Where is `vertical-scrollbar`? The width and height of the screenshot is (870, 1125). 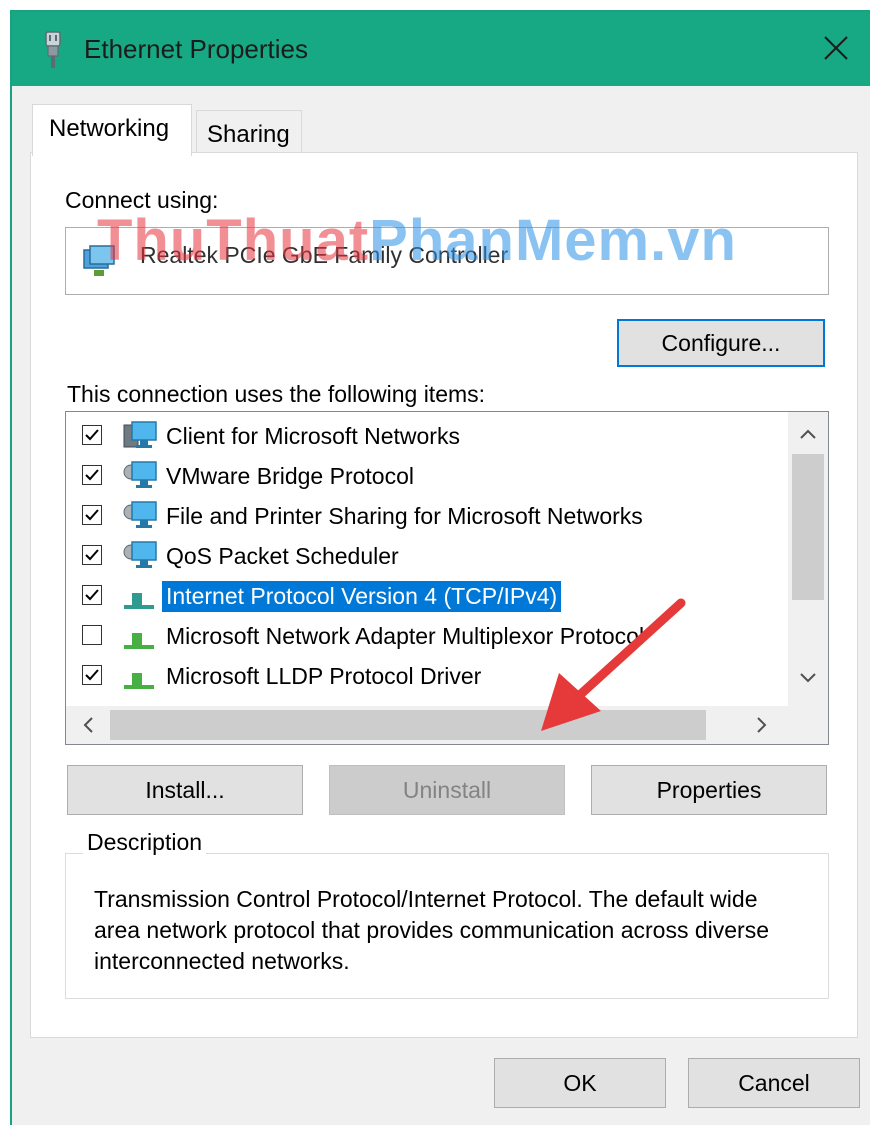 vertical-scrollbar is located at coordinates (808, 559).